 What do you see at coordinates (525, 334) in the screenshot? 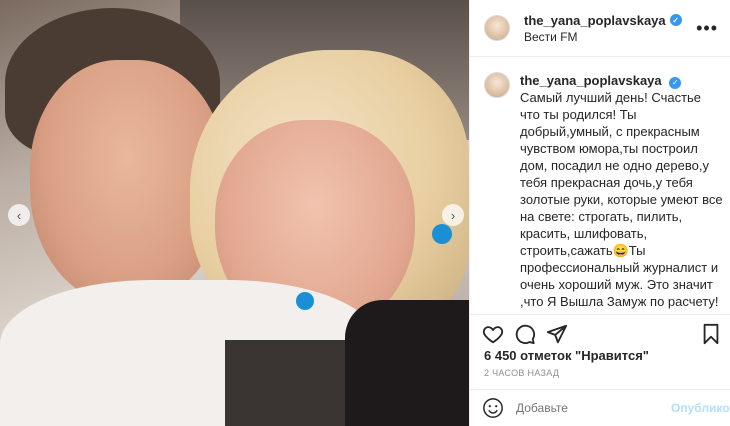
I see `comment-icon` at bounding box center [525, 334].